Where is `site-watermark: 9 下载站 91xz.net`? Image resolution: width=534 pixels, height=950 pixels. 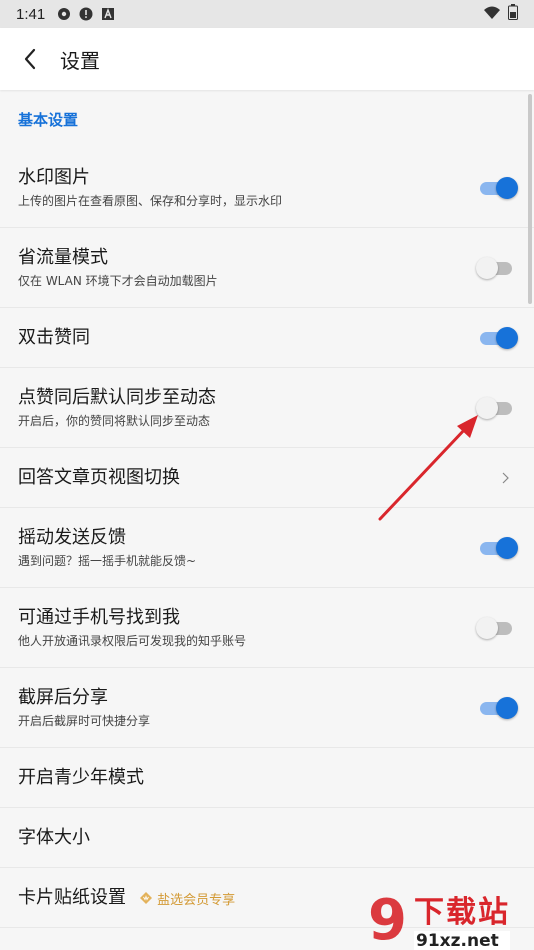
site-watermark: 9 下载站 91xz.net is located at coordinates (448, 919).